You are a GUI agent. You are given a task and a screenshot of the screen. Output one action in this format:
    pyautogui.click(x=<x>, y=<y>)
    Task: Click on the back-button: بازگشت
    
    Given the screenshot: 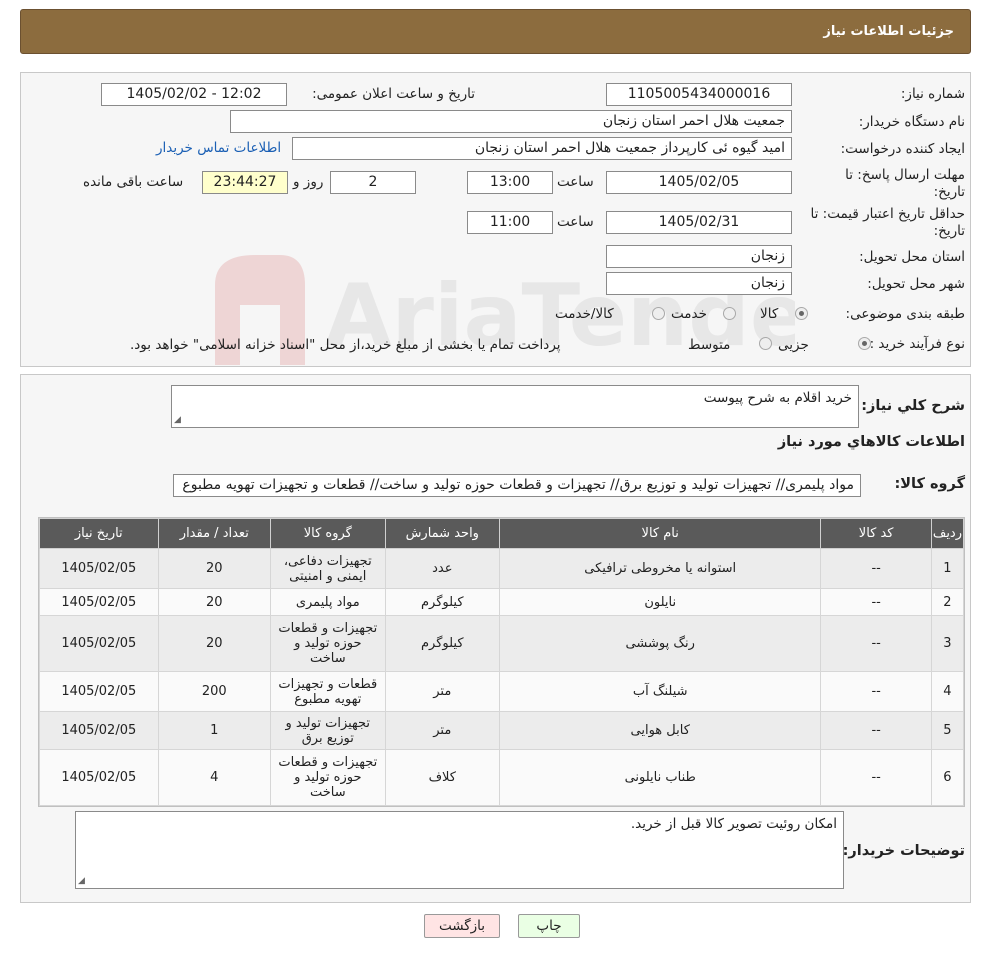 What is the action you would take?
    pyautogui.click(x=462, y=926)
    